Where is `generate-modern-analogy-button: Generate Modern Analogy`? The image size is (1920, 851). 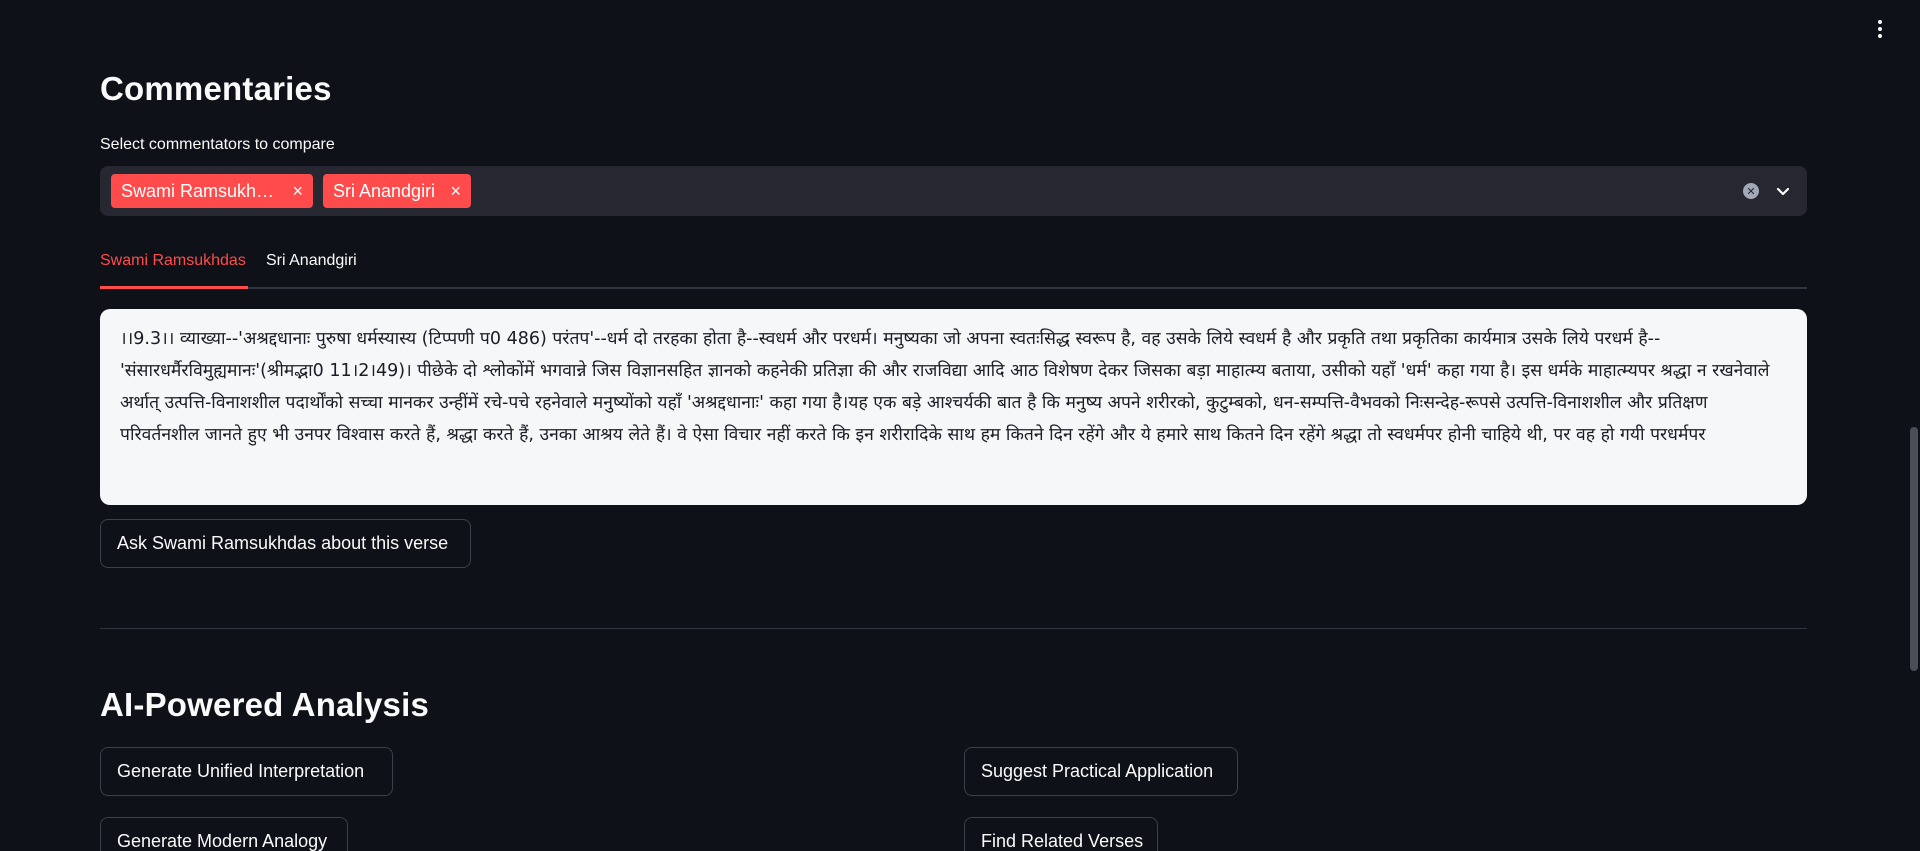
generate-modern-analogy-button: Generate Modern Analogy is located at coordinates (224, 834).